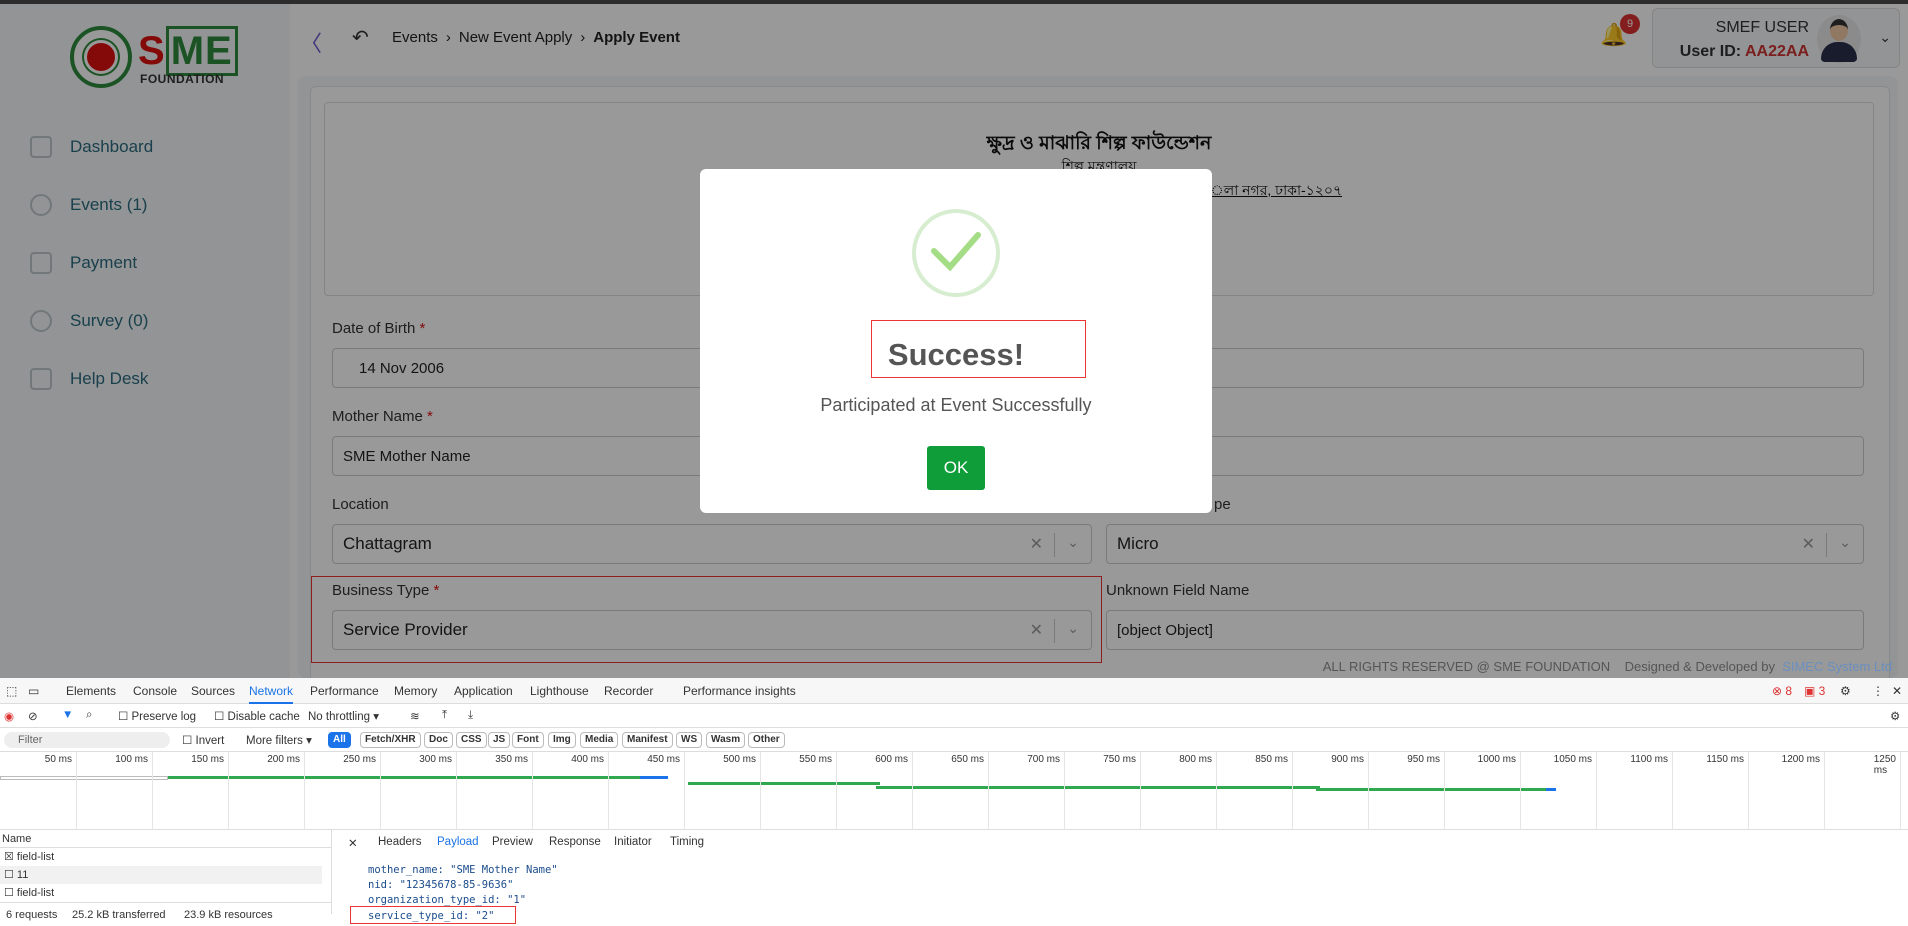 The height and width of the screenshot is (926, 1908). Describe the element at coordinates (463, 870) in the screenshot. I see `payload-line: mother_name: "SME Mother Name"` at that location.